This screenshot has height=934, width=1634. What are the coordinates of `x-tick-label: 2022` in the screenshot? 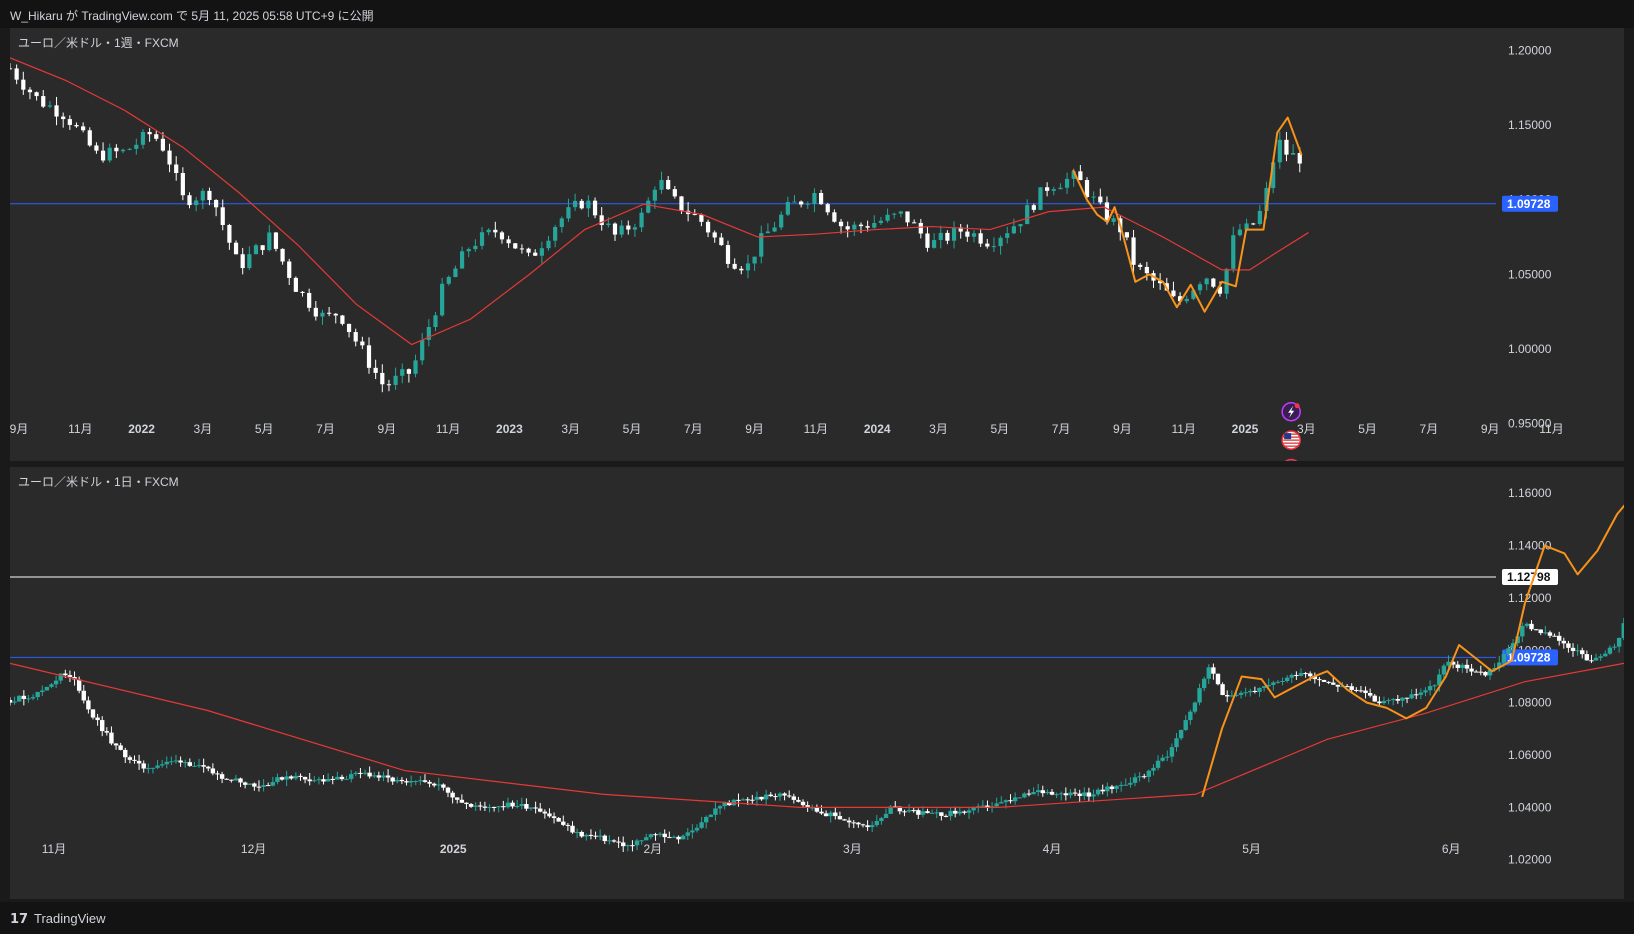 It's located at (141, 429).